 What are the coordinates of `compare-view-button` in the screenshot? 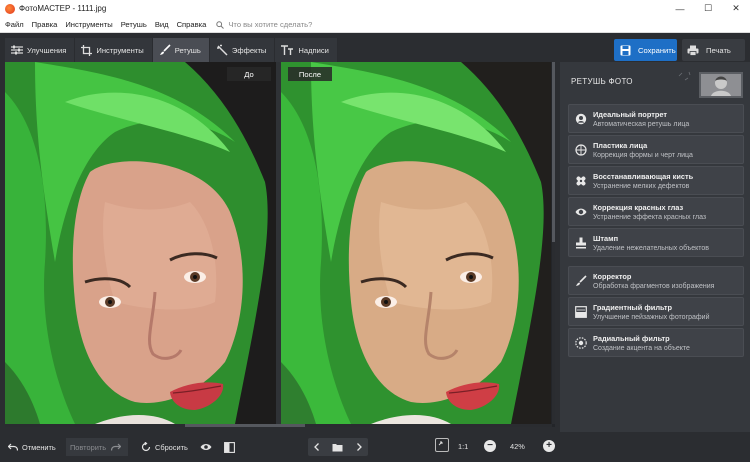 It's located at (231, 447).